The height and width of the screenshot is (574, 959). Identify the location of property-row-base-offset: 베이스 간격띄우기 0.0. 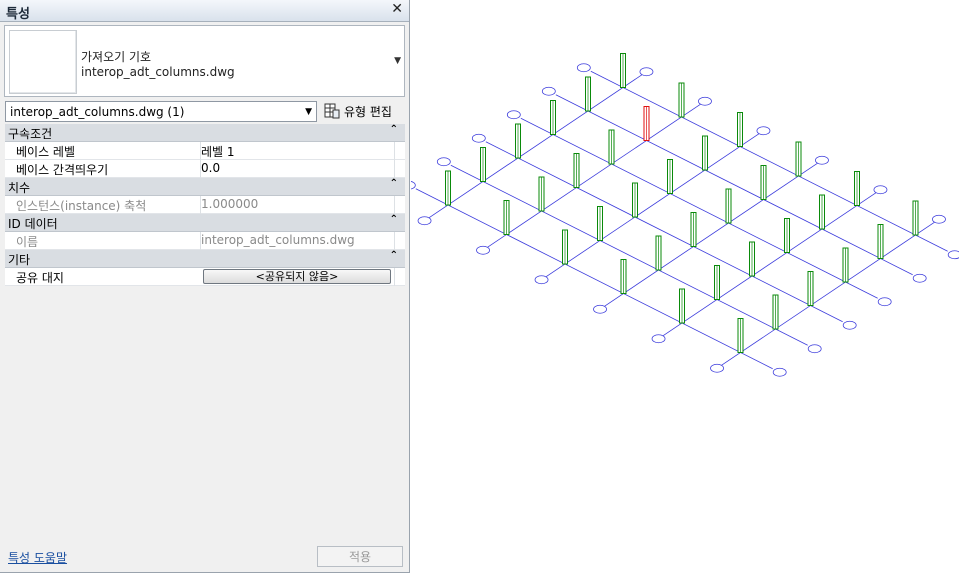
(205, 169).